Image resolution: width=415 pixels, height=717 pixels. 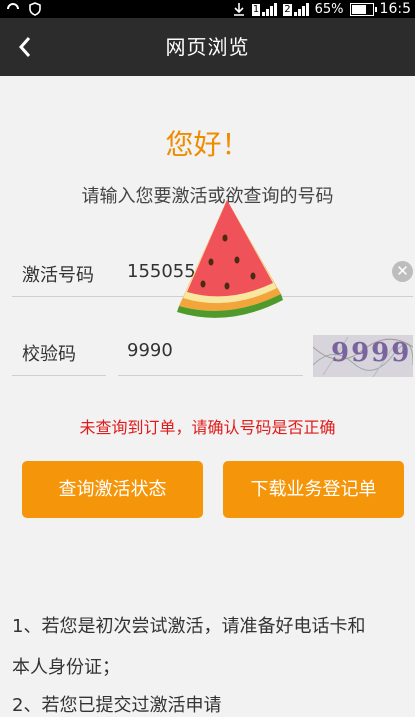 What do you see at coordinates (207, 9) in the screenshot?
I see `status-bar: 1 2 65% 16:5` at bounding box center [207, 9].